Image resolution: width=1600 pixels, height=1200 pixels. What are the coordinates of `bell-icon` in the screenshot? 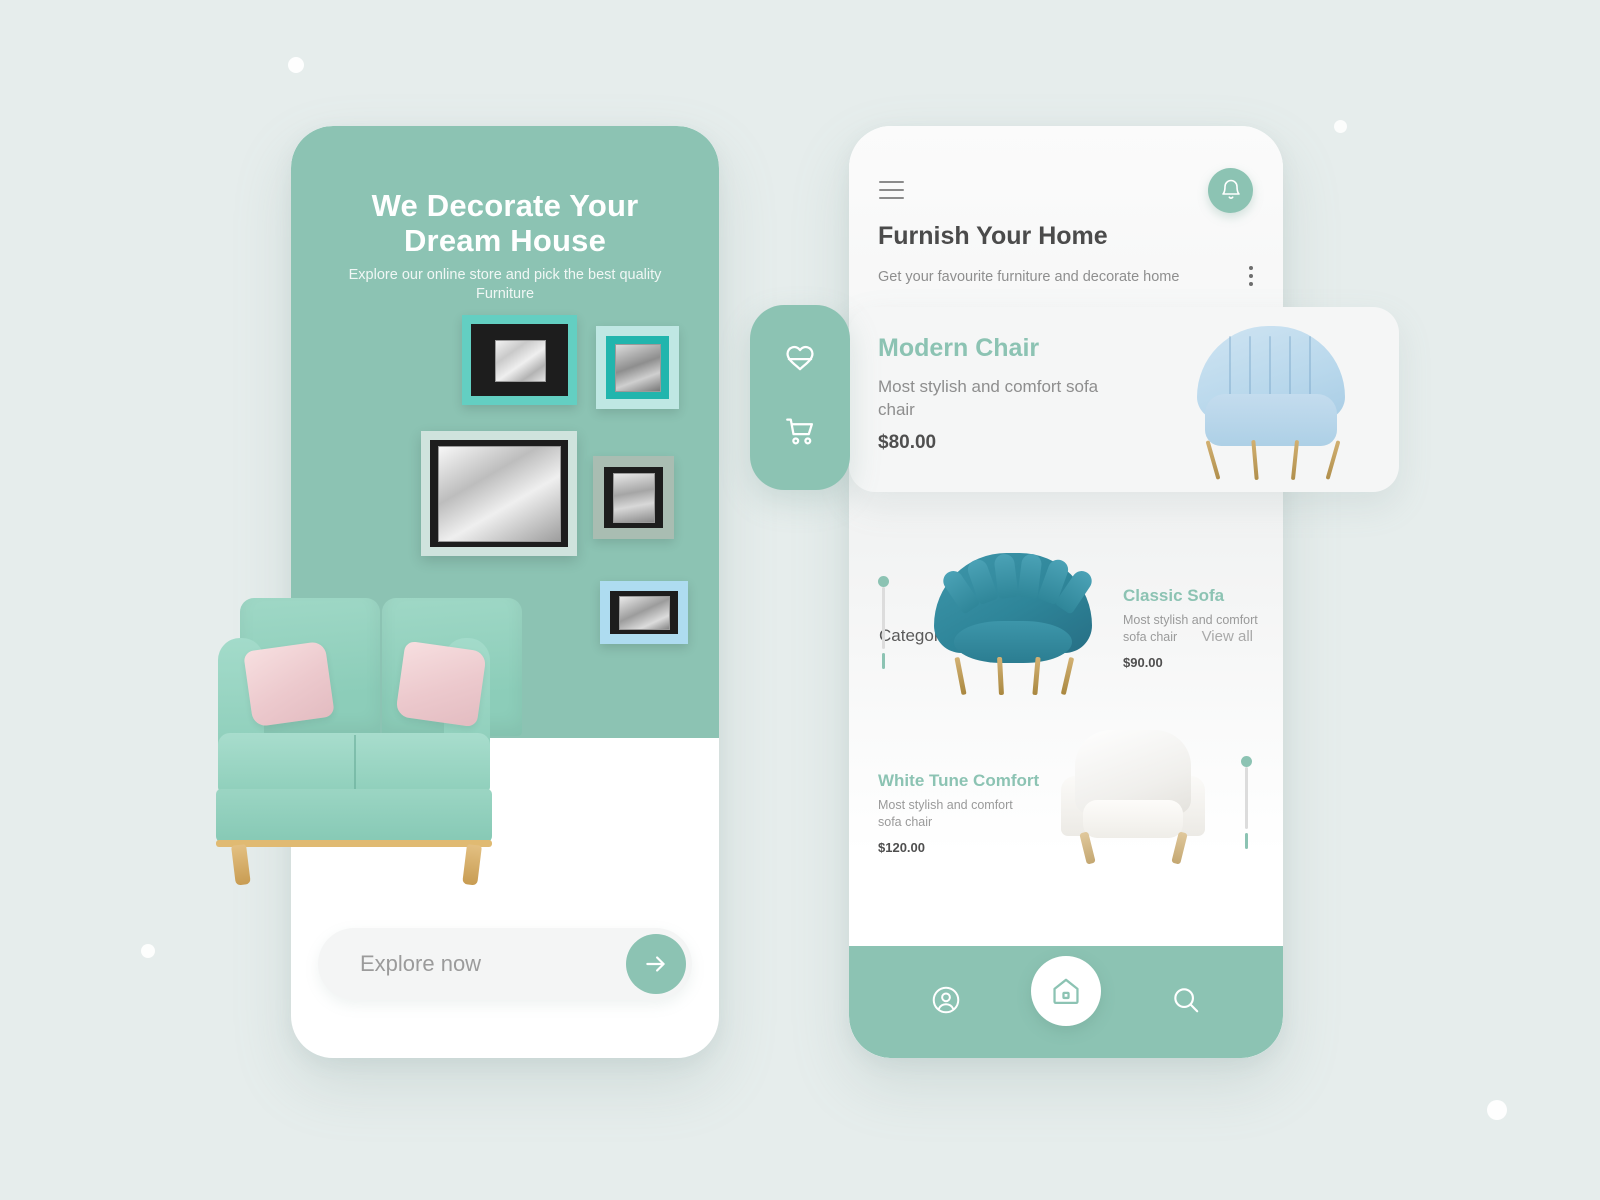 It's located at (1230, 190).